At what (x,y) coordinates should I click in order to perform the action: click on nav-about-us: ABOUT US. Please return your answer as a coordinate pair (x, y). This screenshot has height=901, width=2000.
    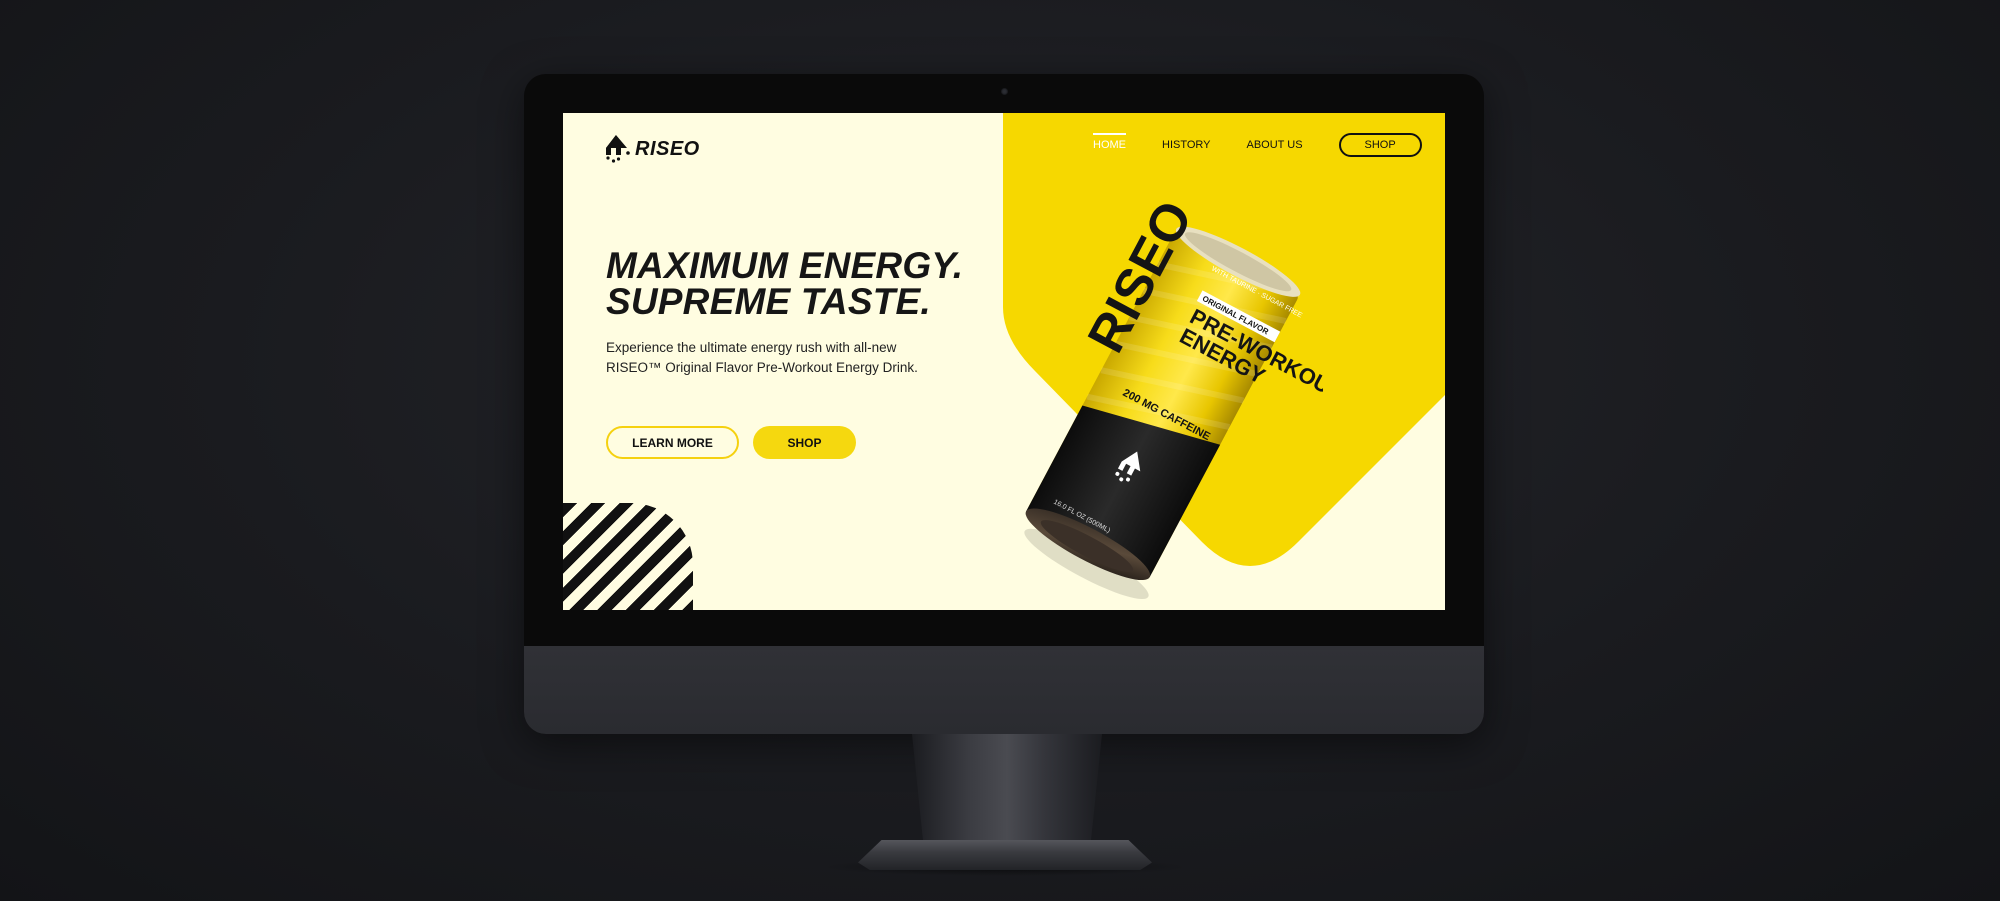
    Looking at the image, I should click on (1275, 145).